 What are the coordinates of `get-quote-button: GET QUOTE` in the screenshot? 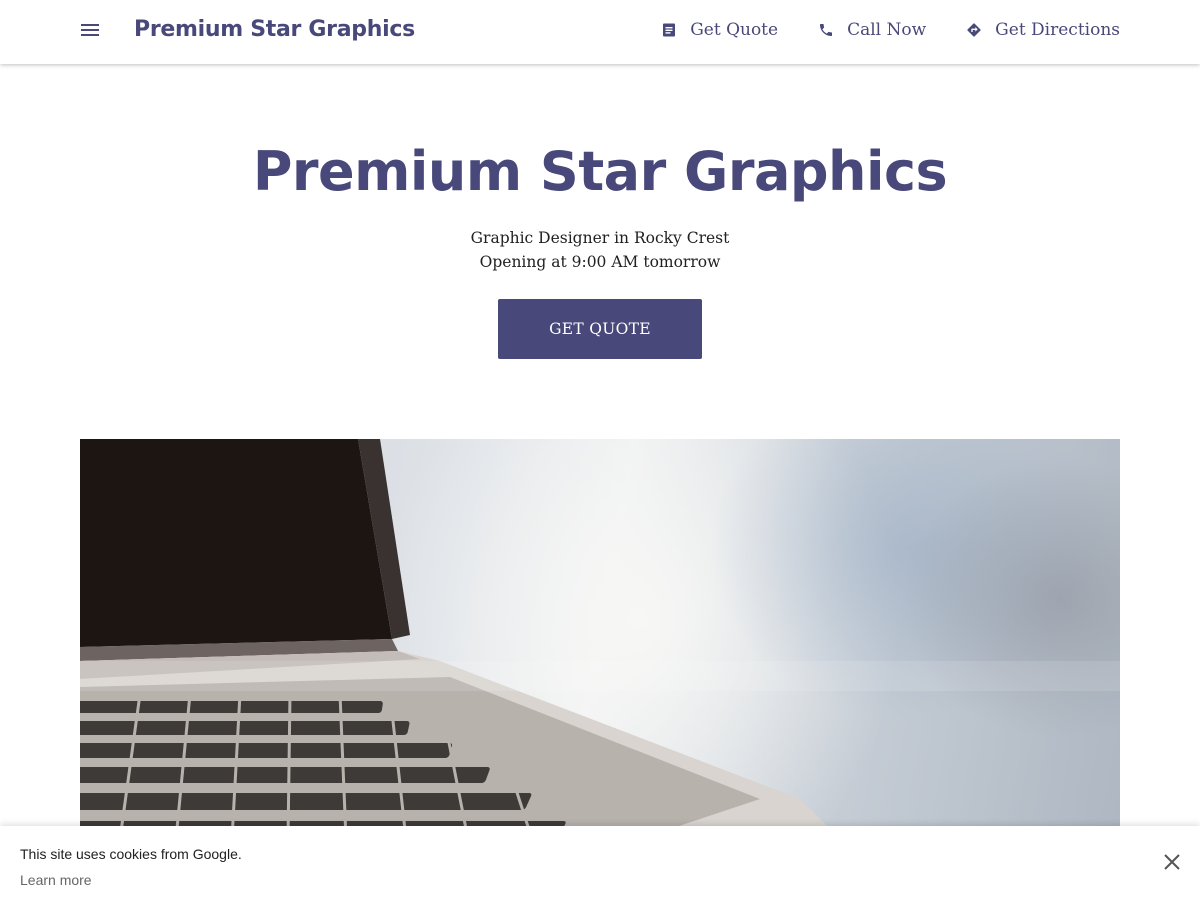 It's located at (600, 329).